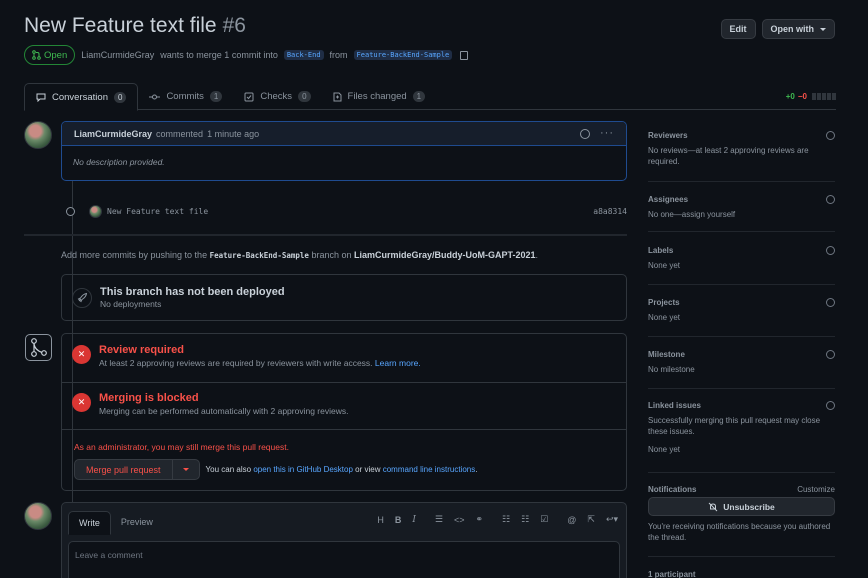 The height and width of the screenshot is (578, 868). What do you see at coordinates (377, 96) in the screenshot?
I see `tab-label: Files changed` at bounding box center [377, 96].